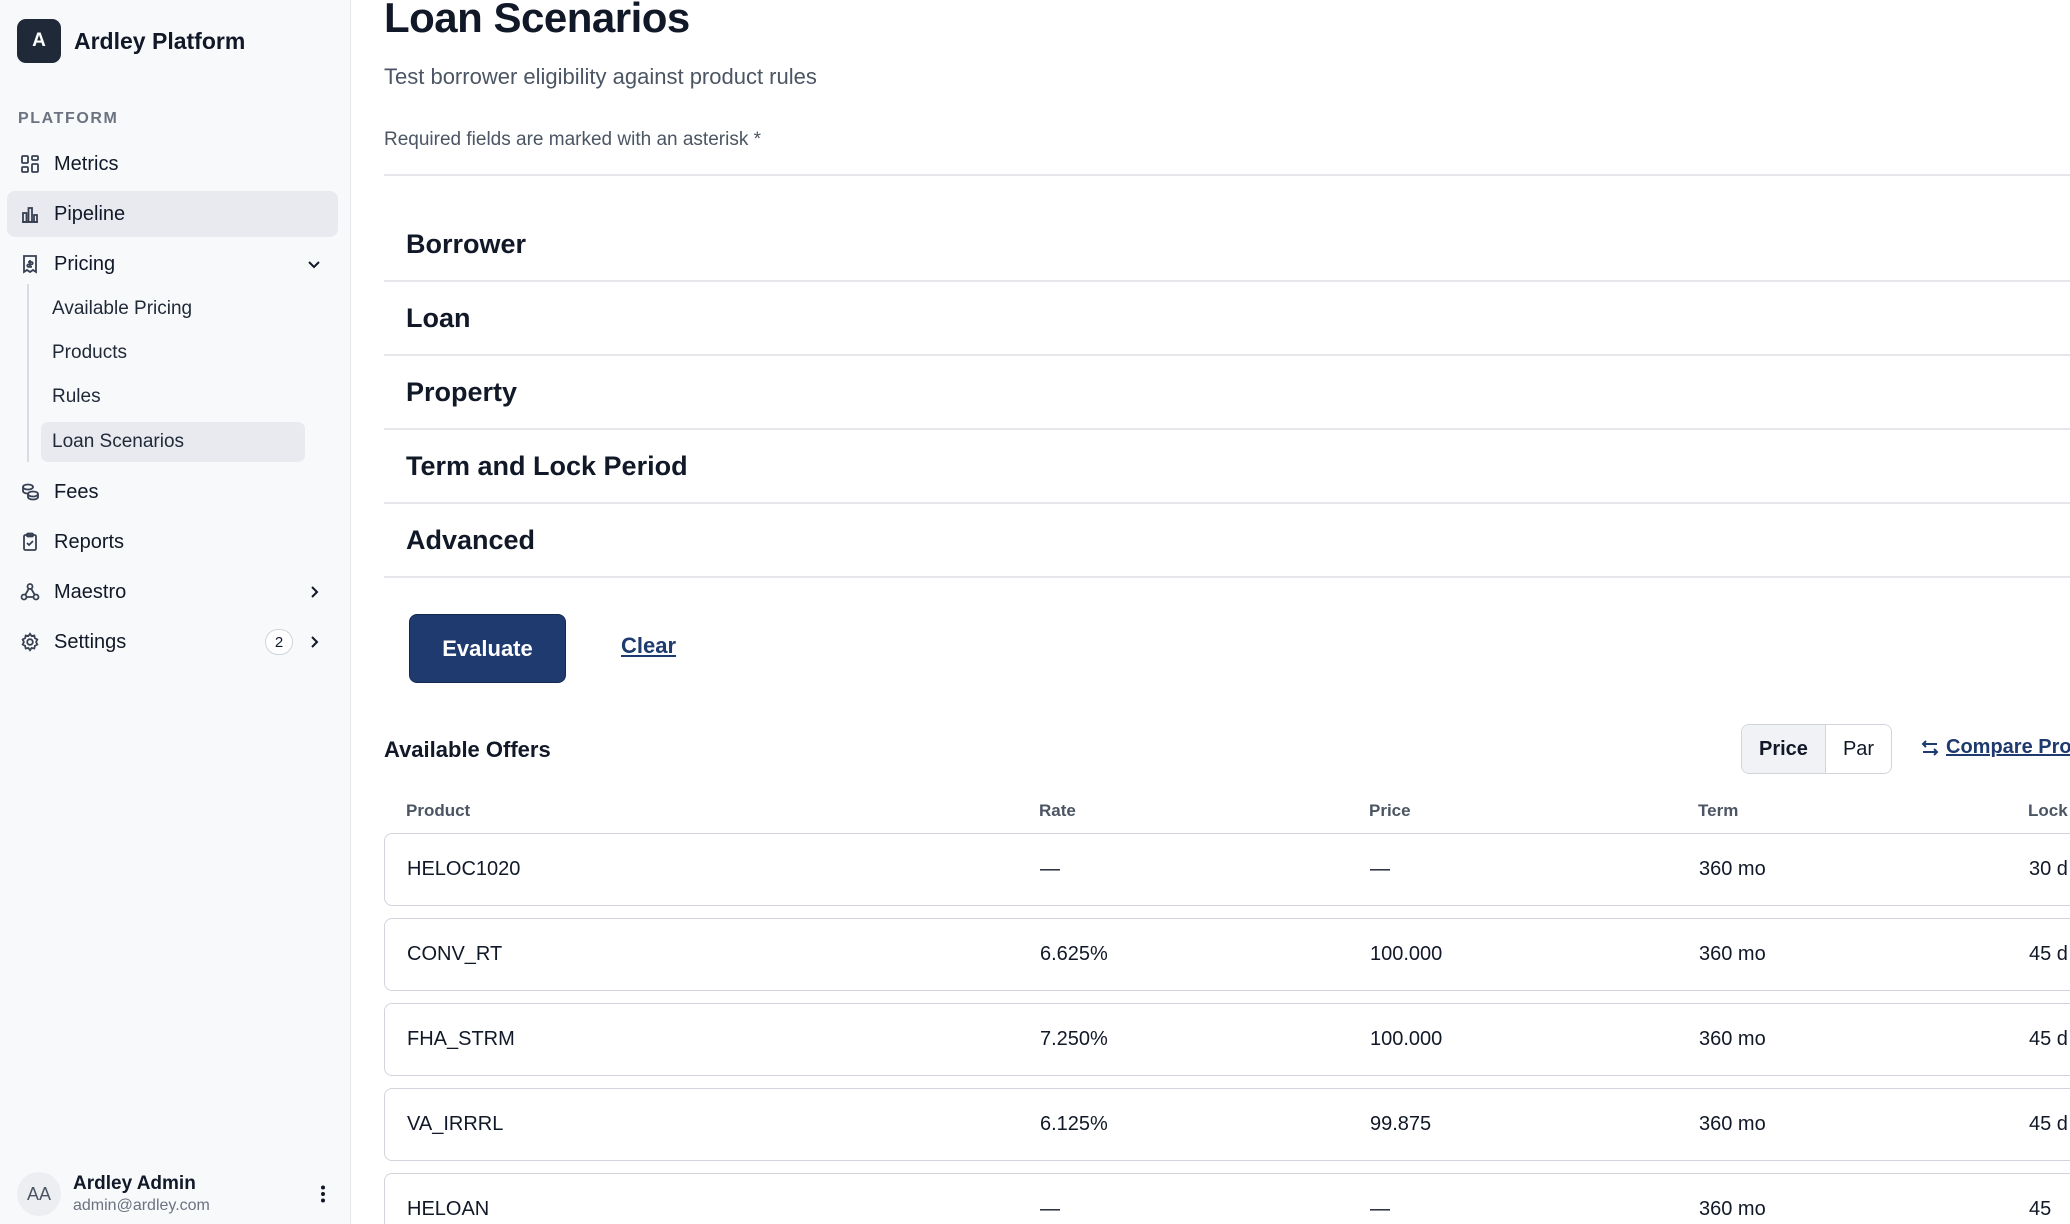 This screenshot has width=2070, height=1224. I want to click on column-header-rate: Rate, so click(1057, 810).